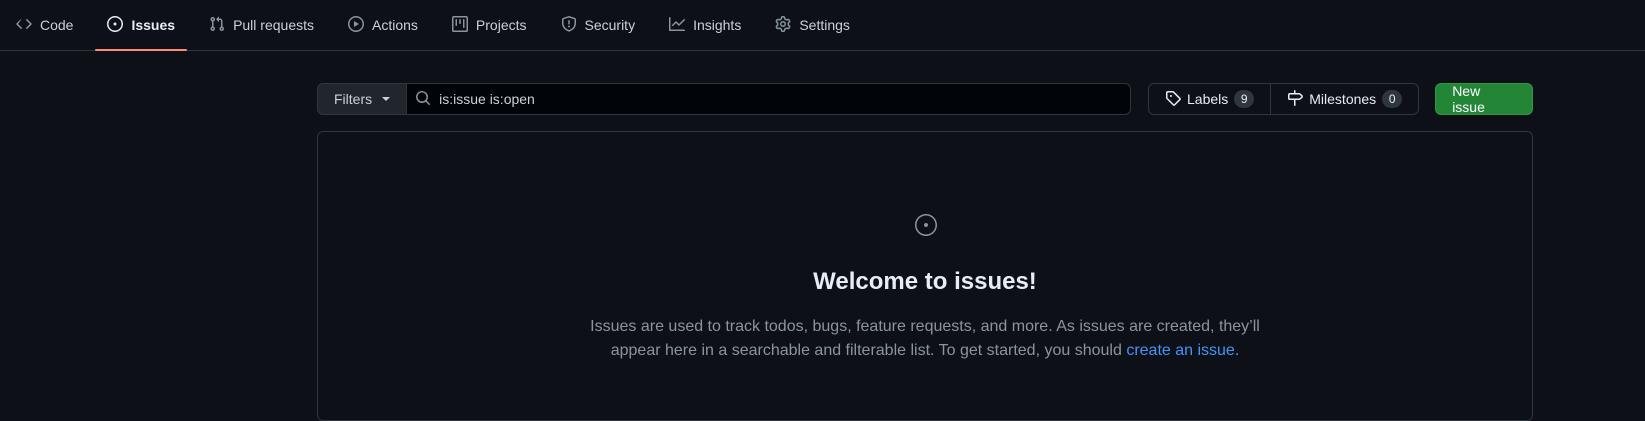 The image size is (1645, 421). I want to click on milestones-button: Milestones 0, so click(1345, 99).